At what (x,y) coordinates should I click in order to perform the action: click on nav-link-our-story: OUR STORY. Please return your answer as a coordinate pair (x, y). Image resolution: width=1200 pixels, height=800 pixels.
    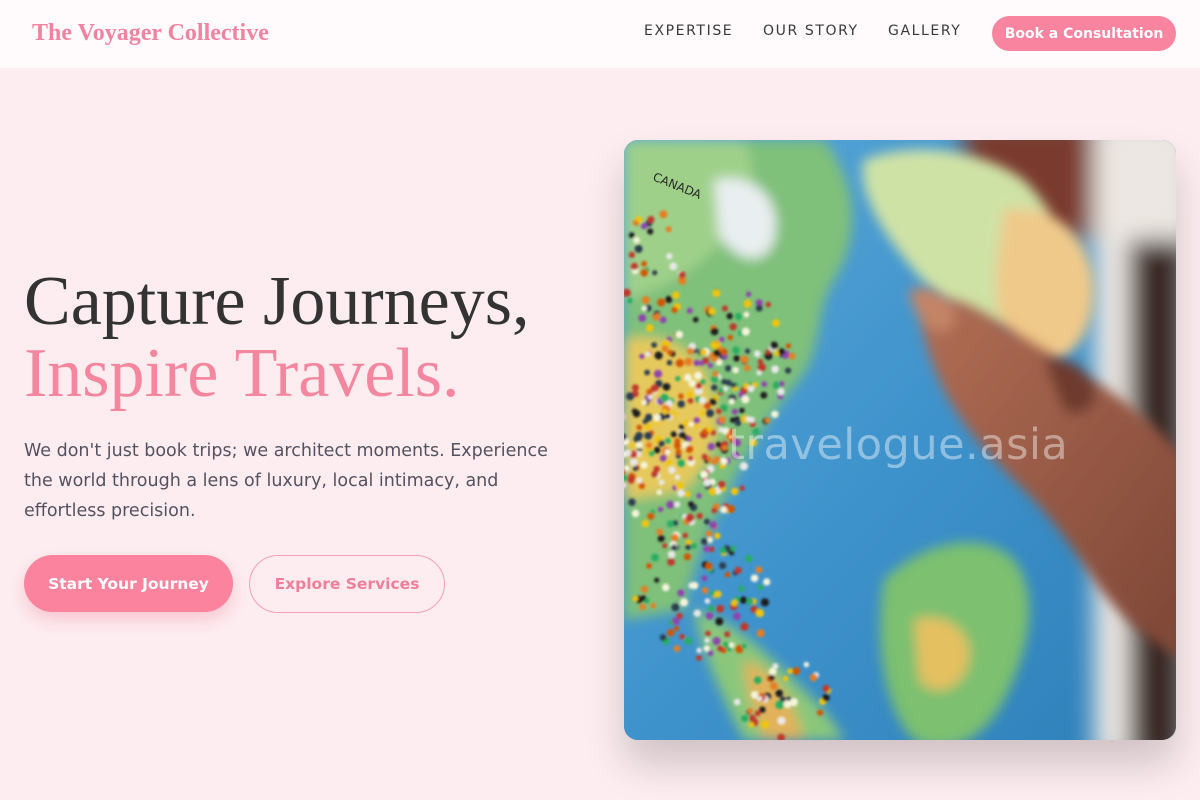
    Looking at the image, I should click on (811, 31).